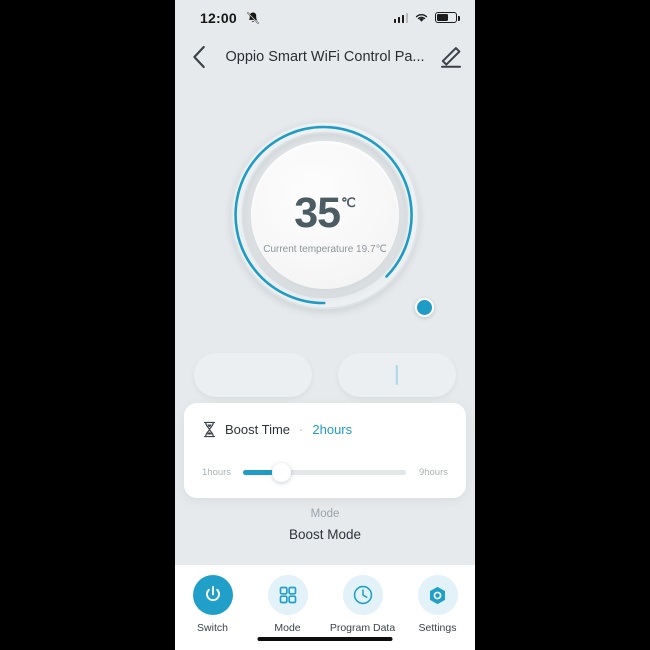  What do you see at coordinates (325, 638) in the screenshot?
I see `home-indicator` at bounding box center [325, 638].